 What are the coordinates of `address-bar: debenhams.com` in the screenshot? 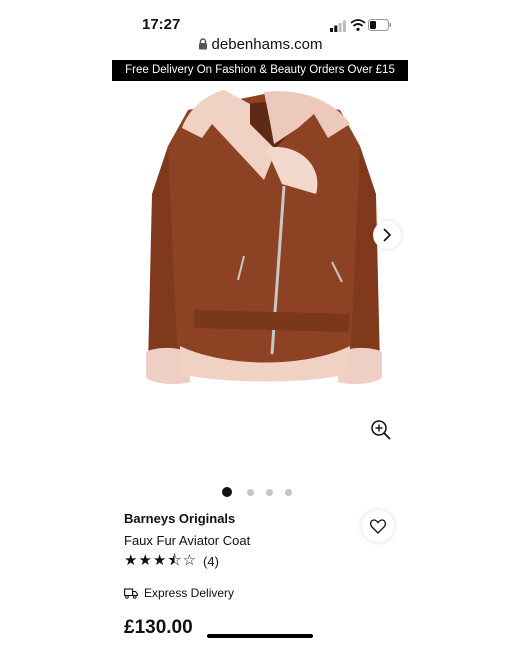 It's located at (260, 44).